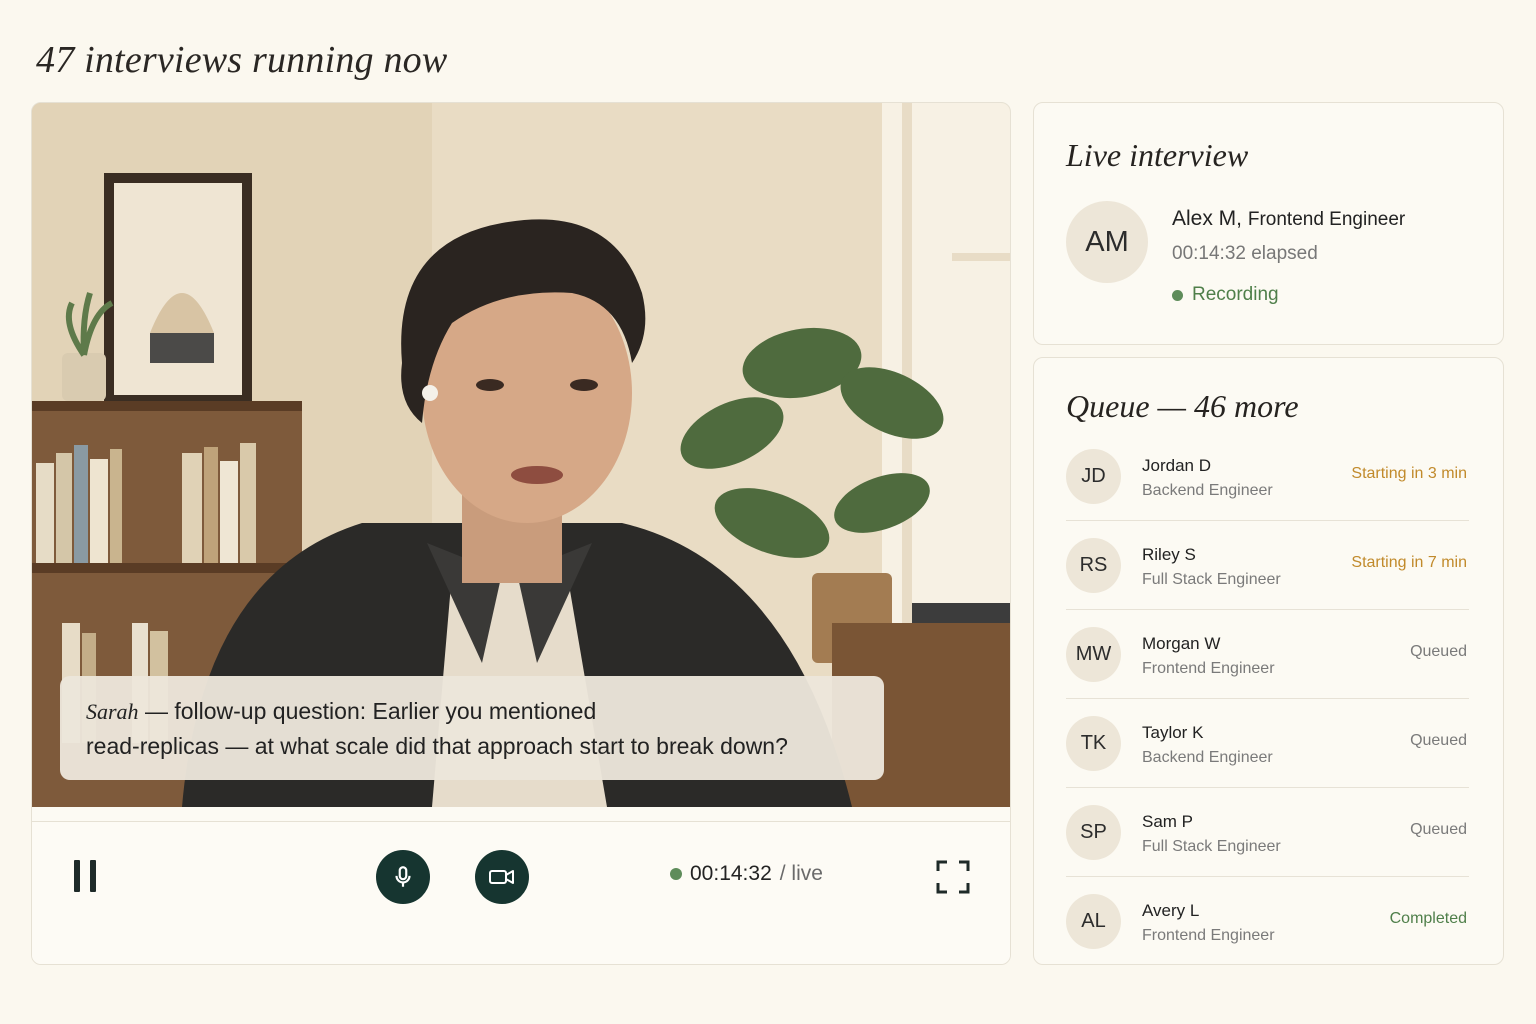 This screenshot has height=1024, width=1536. Describe the element at coordinates (77, 876) in the screenshot. I see `pause-icon` at that location.